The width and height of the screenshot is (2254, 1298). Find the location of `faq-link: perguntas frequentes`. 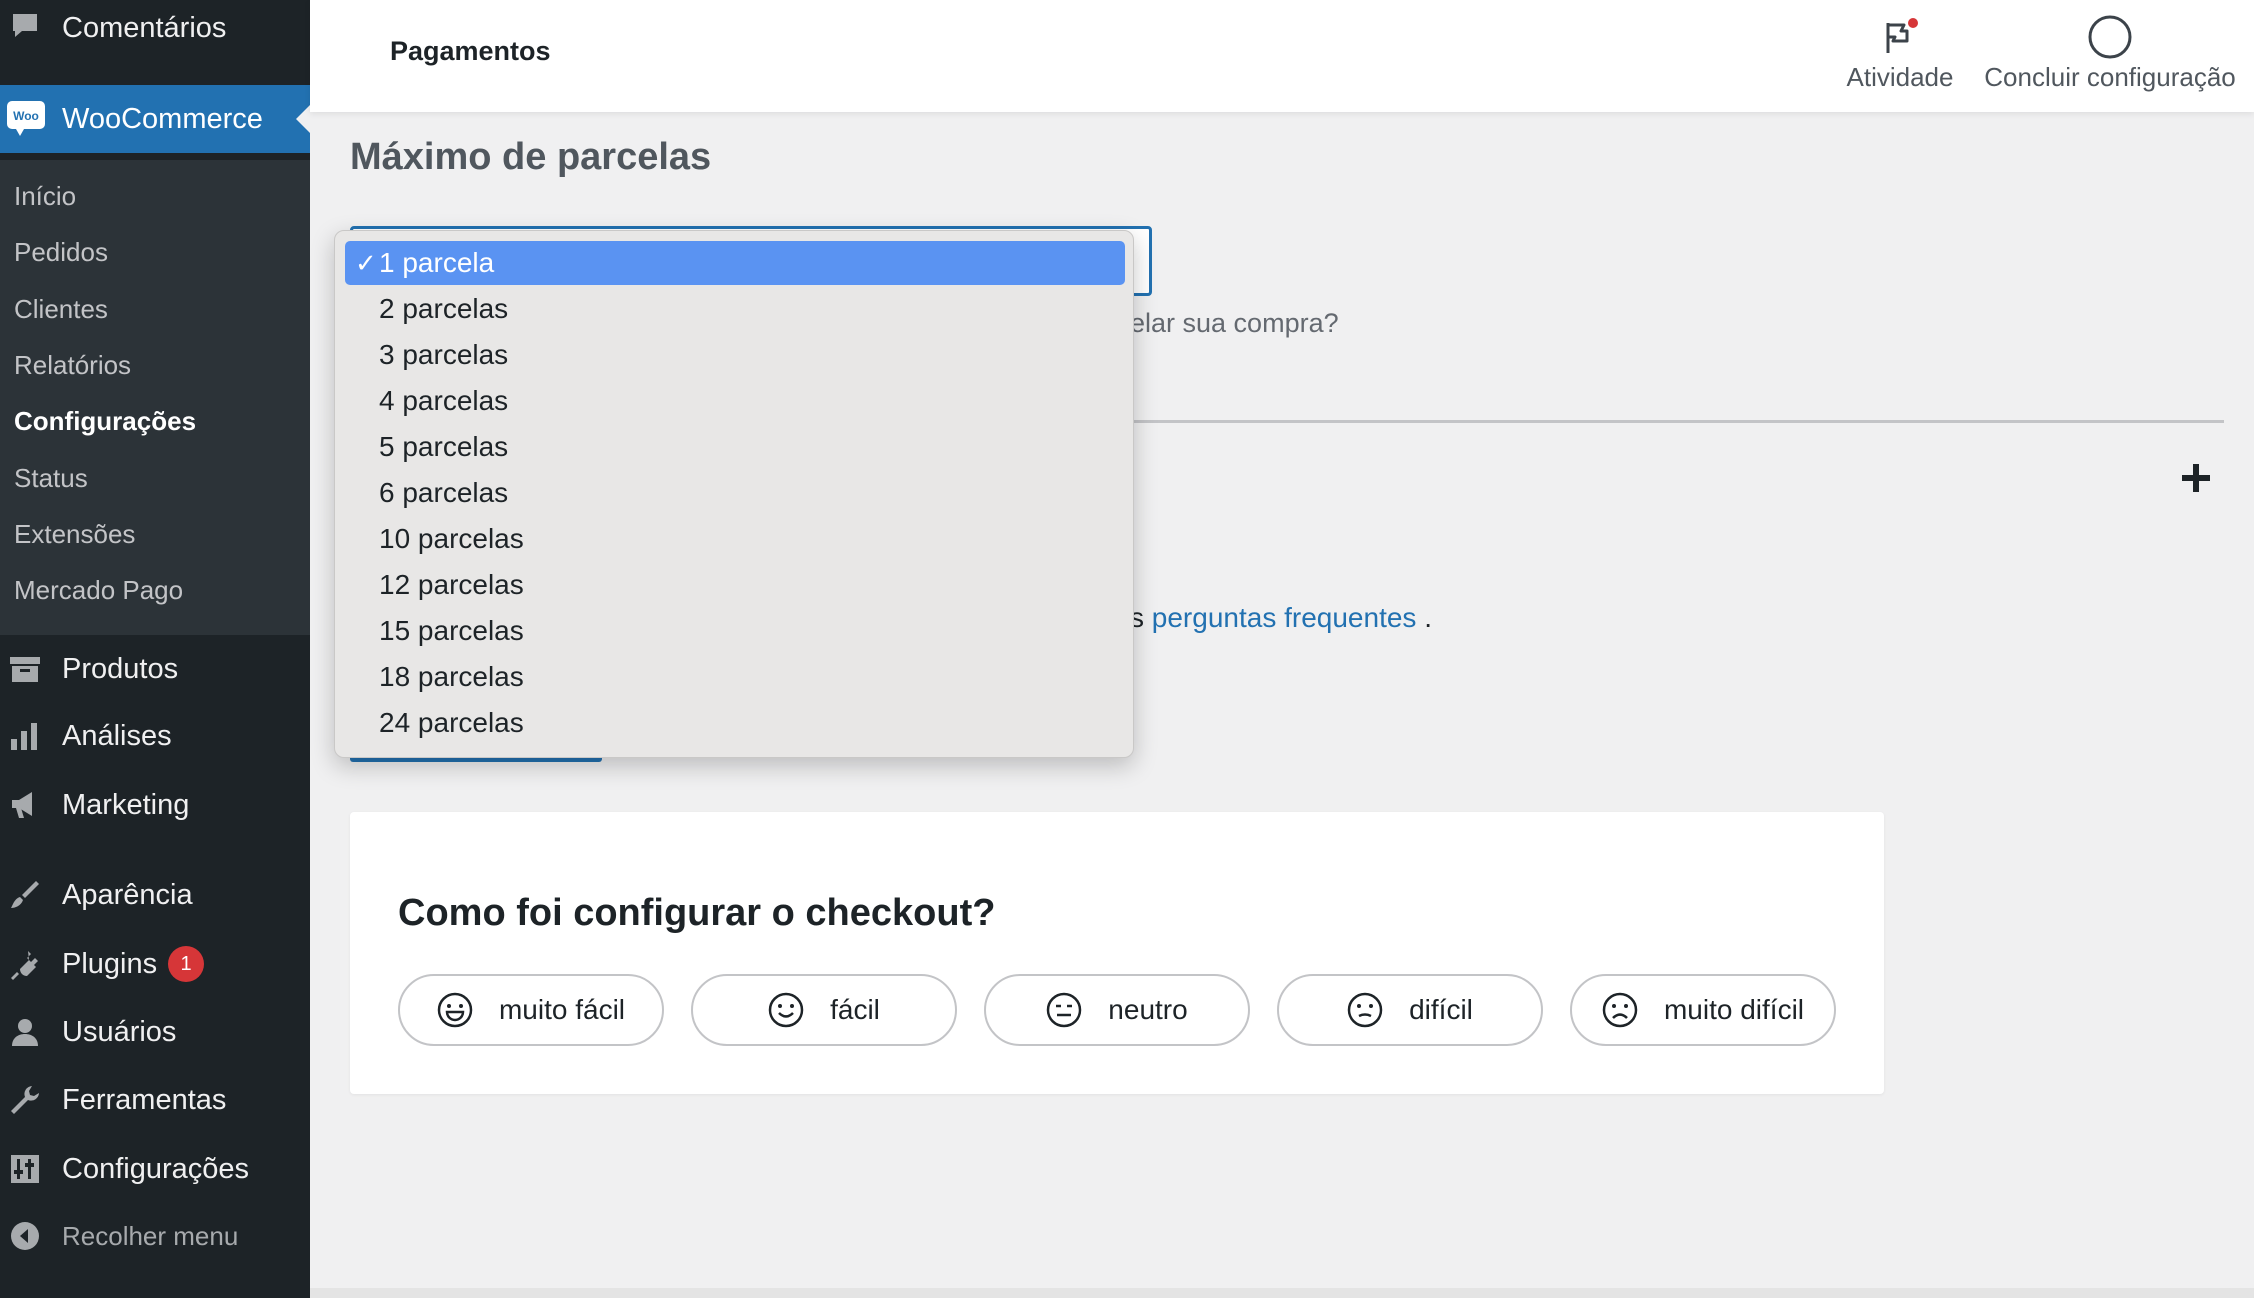

faq-link: perguntas frequentes is located at coordinates (1284, 617).